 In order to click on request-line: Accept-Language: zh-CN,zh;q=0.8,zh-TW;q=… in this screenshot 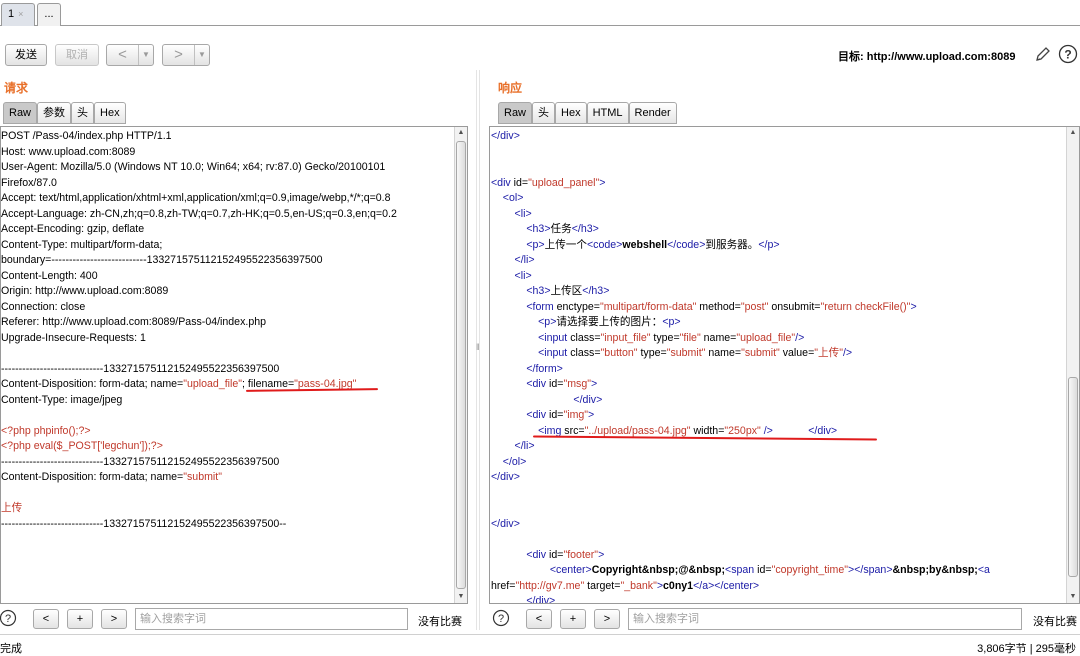, I will do `click(199, 213)`.